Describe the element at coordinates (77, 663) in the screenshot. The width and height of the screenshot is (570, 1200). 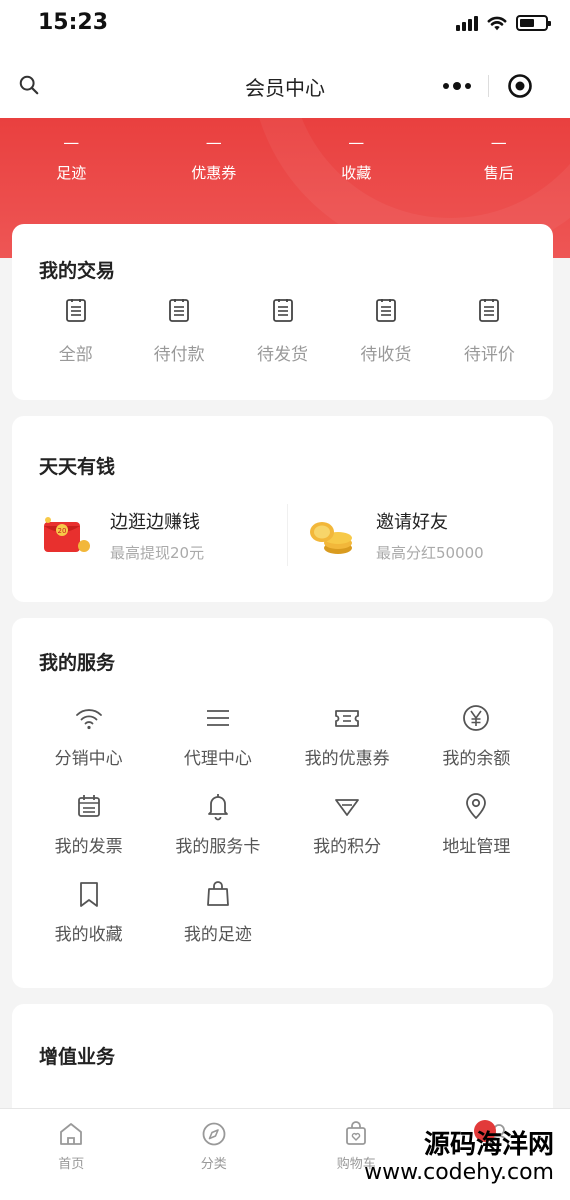
I see `service-title: 我的服务` at that location.